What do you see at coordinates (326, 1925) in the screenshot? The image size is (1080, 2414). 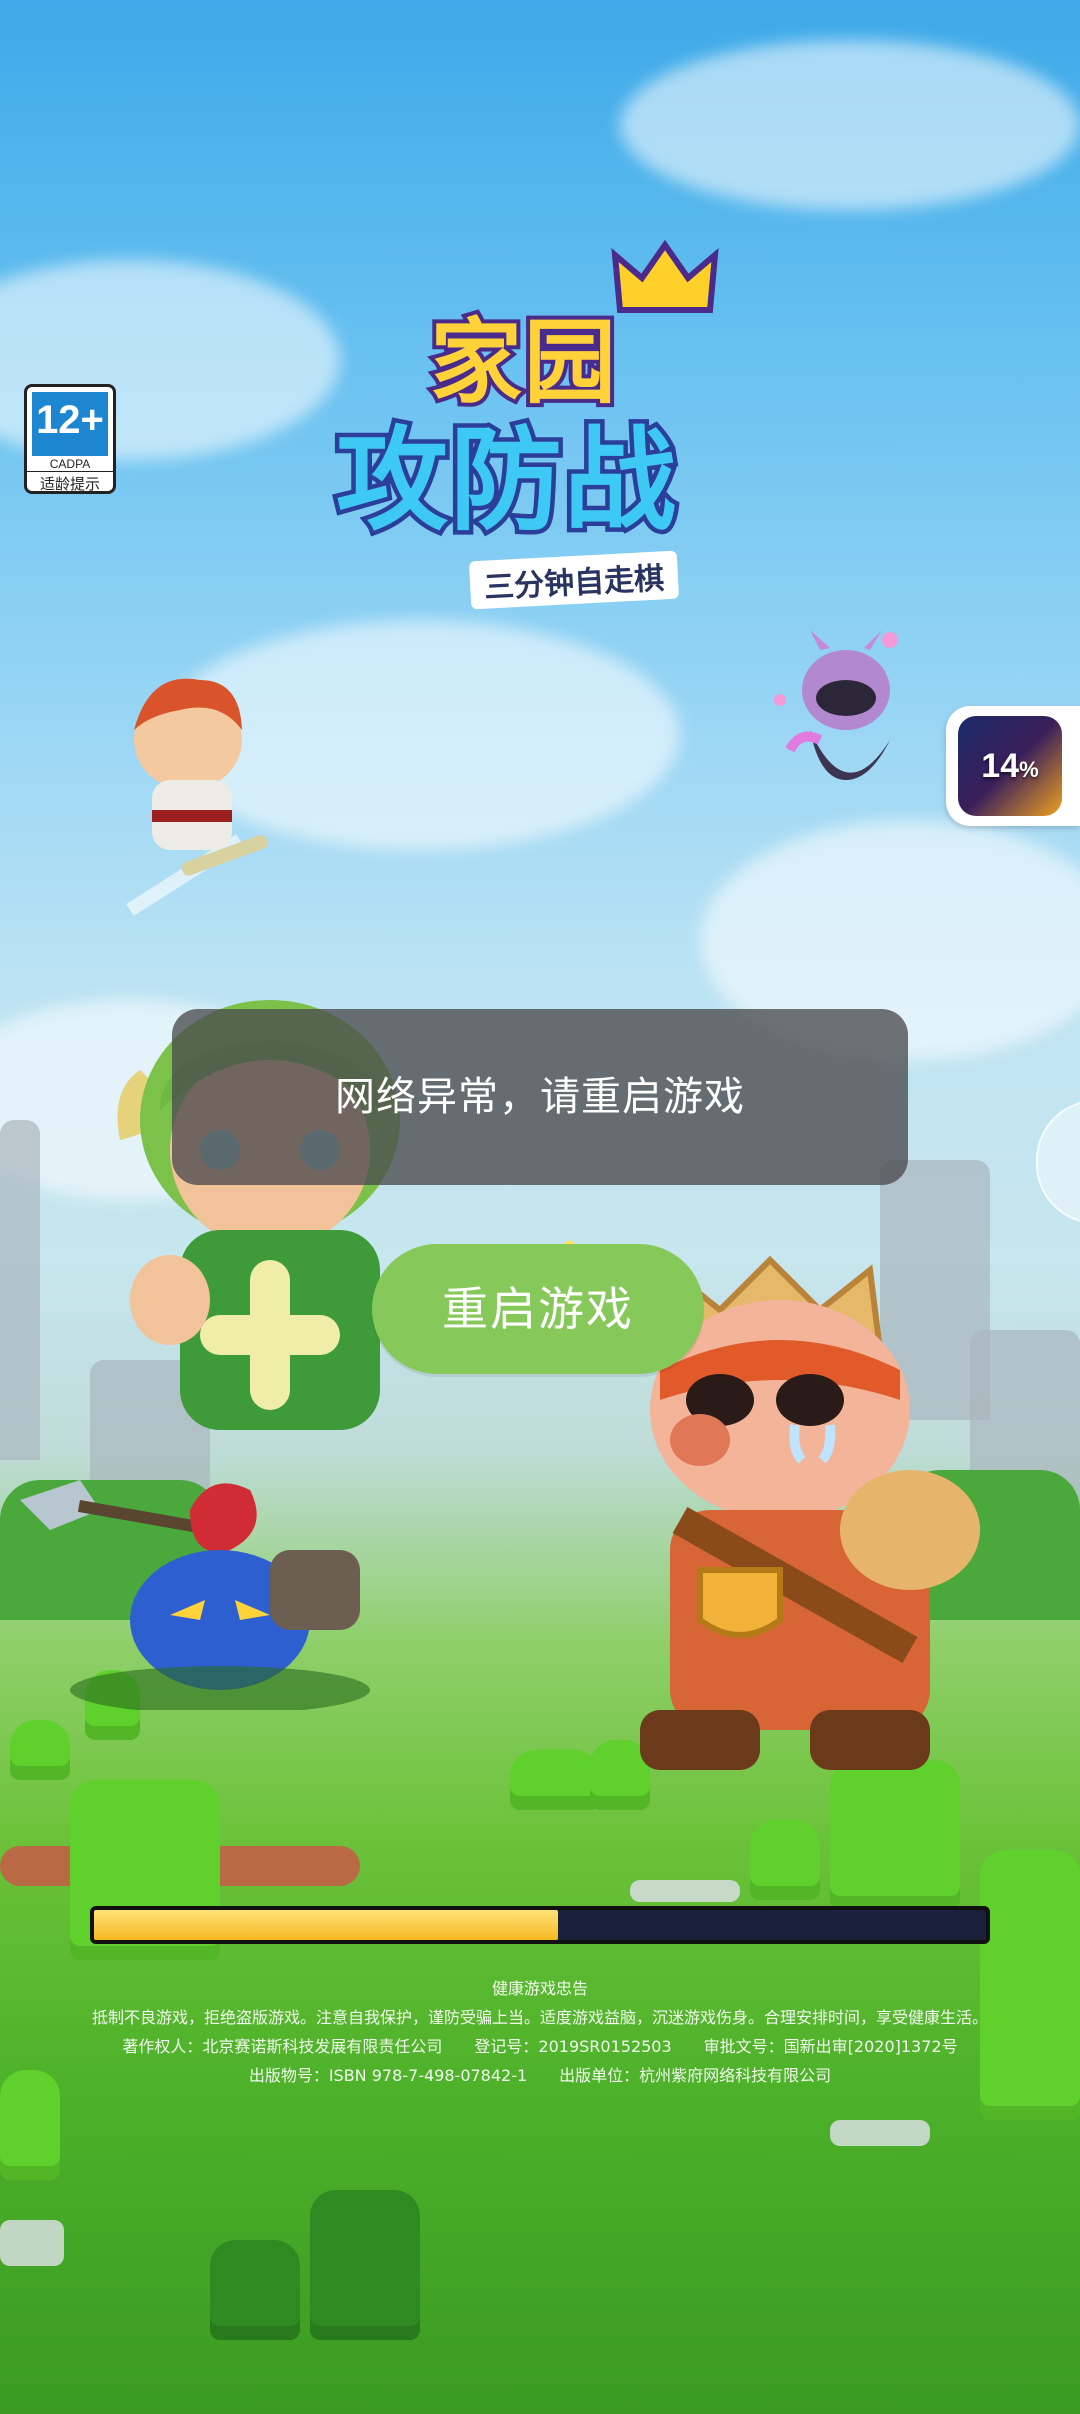 I see `loading-progress-fill` at bounding box center [326, 1925].